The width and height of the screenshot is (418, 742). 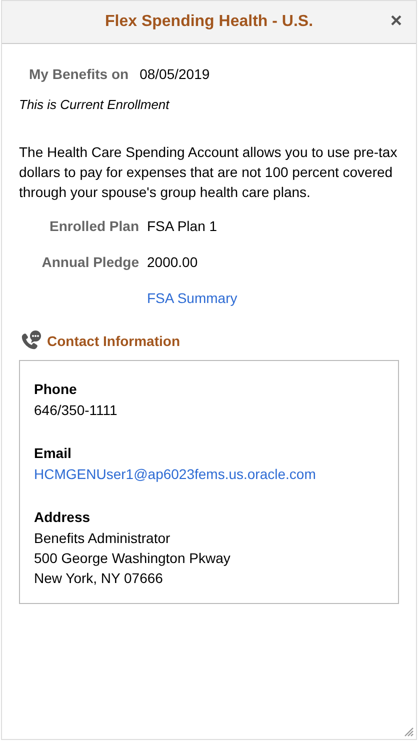 What do you see at coordinates (31, 341) in the screenshot?
I see `phone-chat-icon` at bounding box center [31, 341].